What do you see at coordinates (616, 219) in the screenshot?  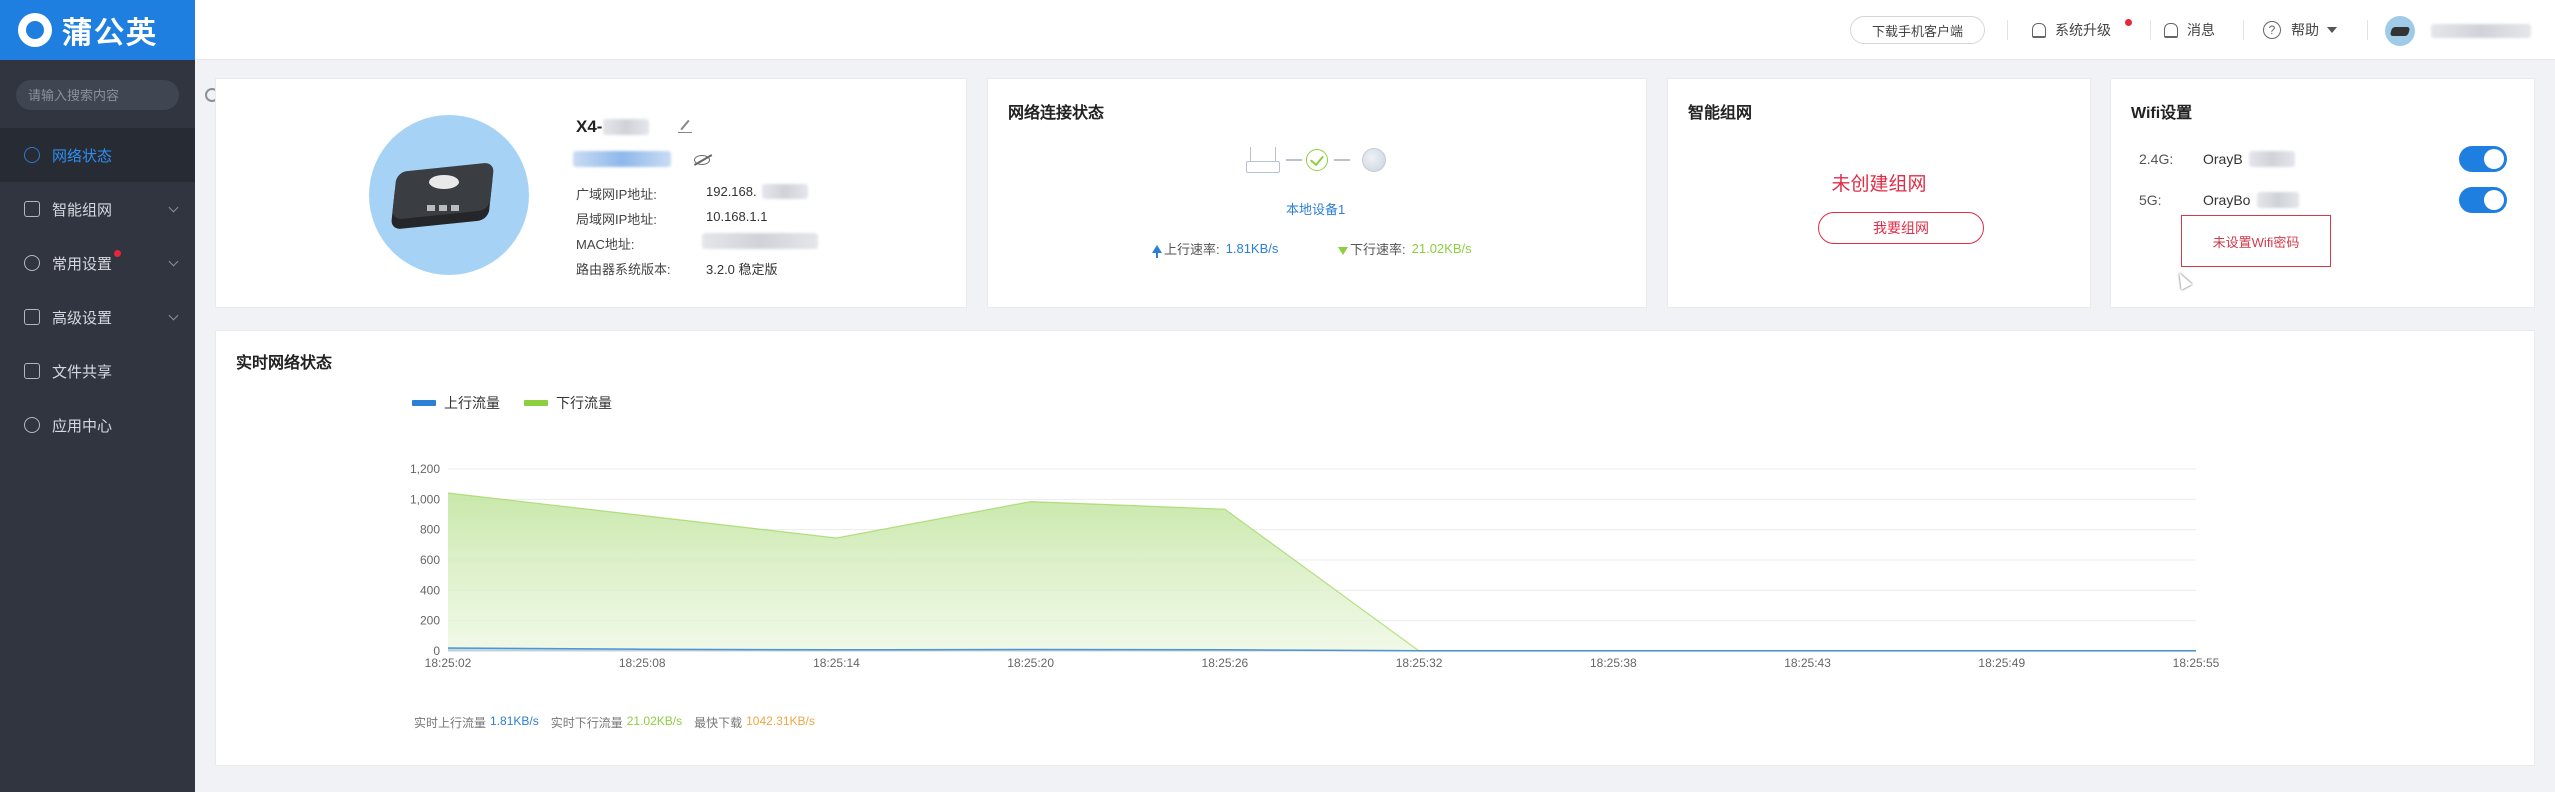 I see `lan-ip-label: 局域网IP地址:` at bounding box center [616, 219].